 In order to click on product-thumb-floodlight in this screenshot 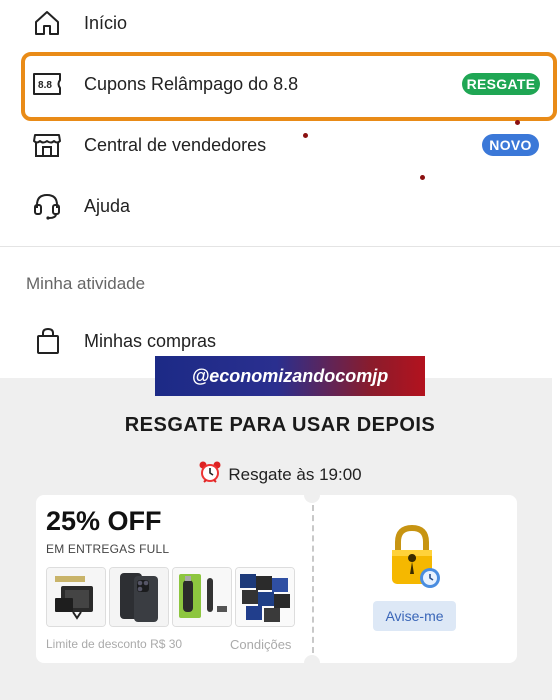, I will do `click(76, 597)`.